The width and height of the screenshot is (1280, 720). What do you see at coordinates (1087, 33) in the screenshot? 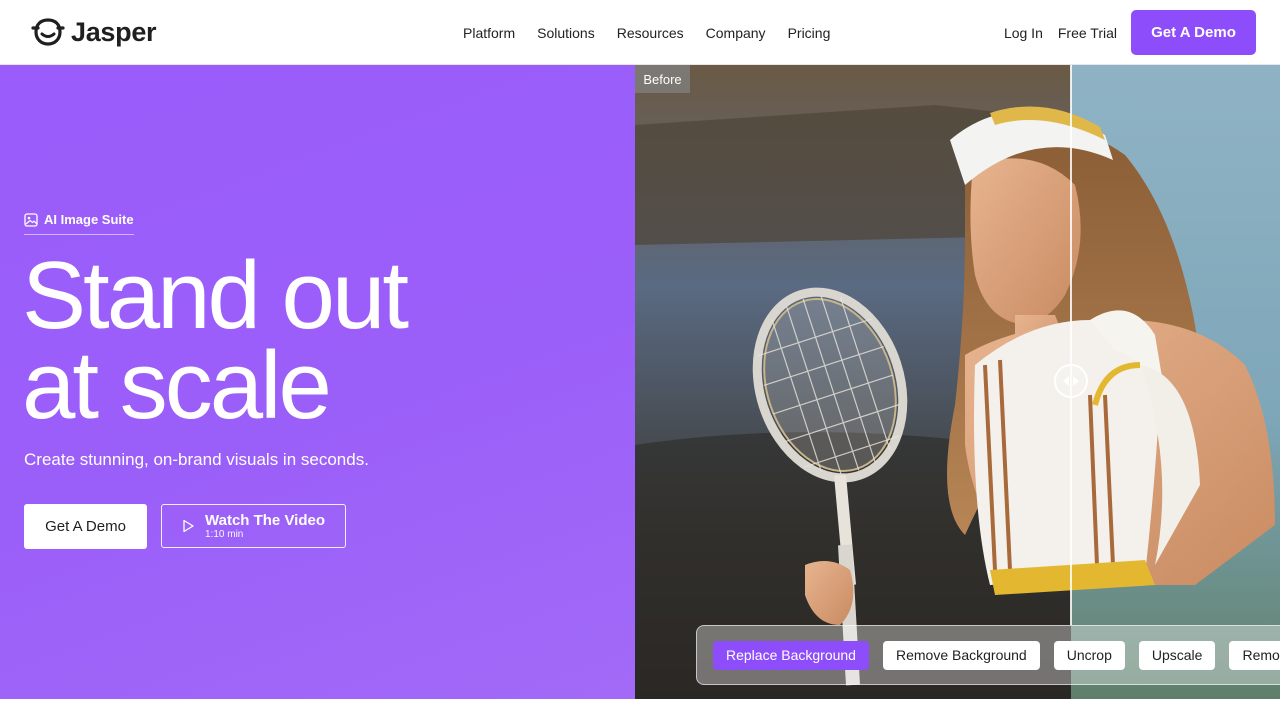
I see `free-trial-link: Free Trial` at bounding box center [1087, 33].